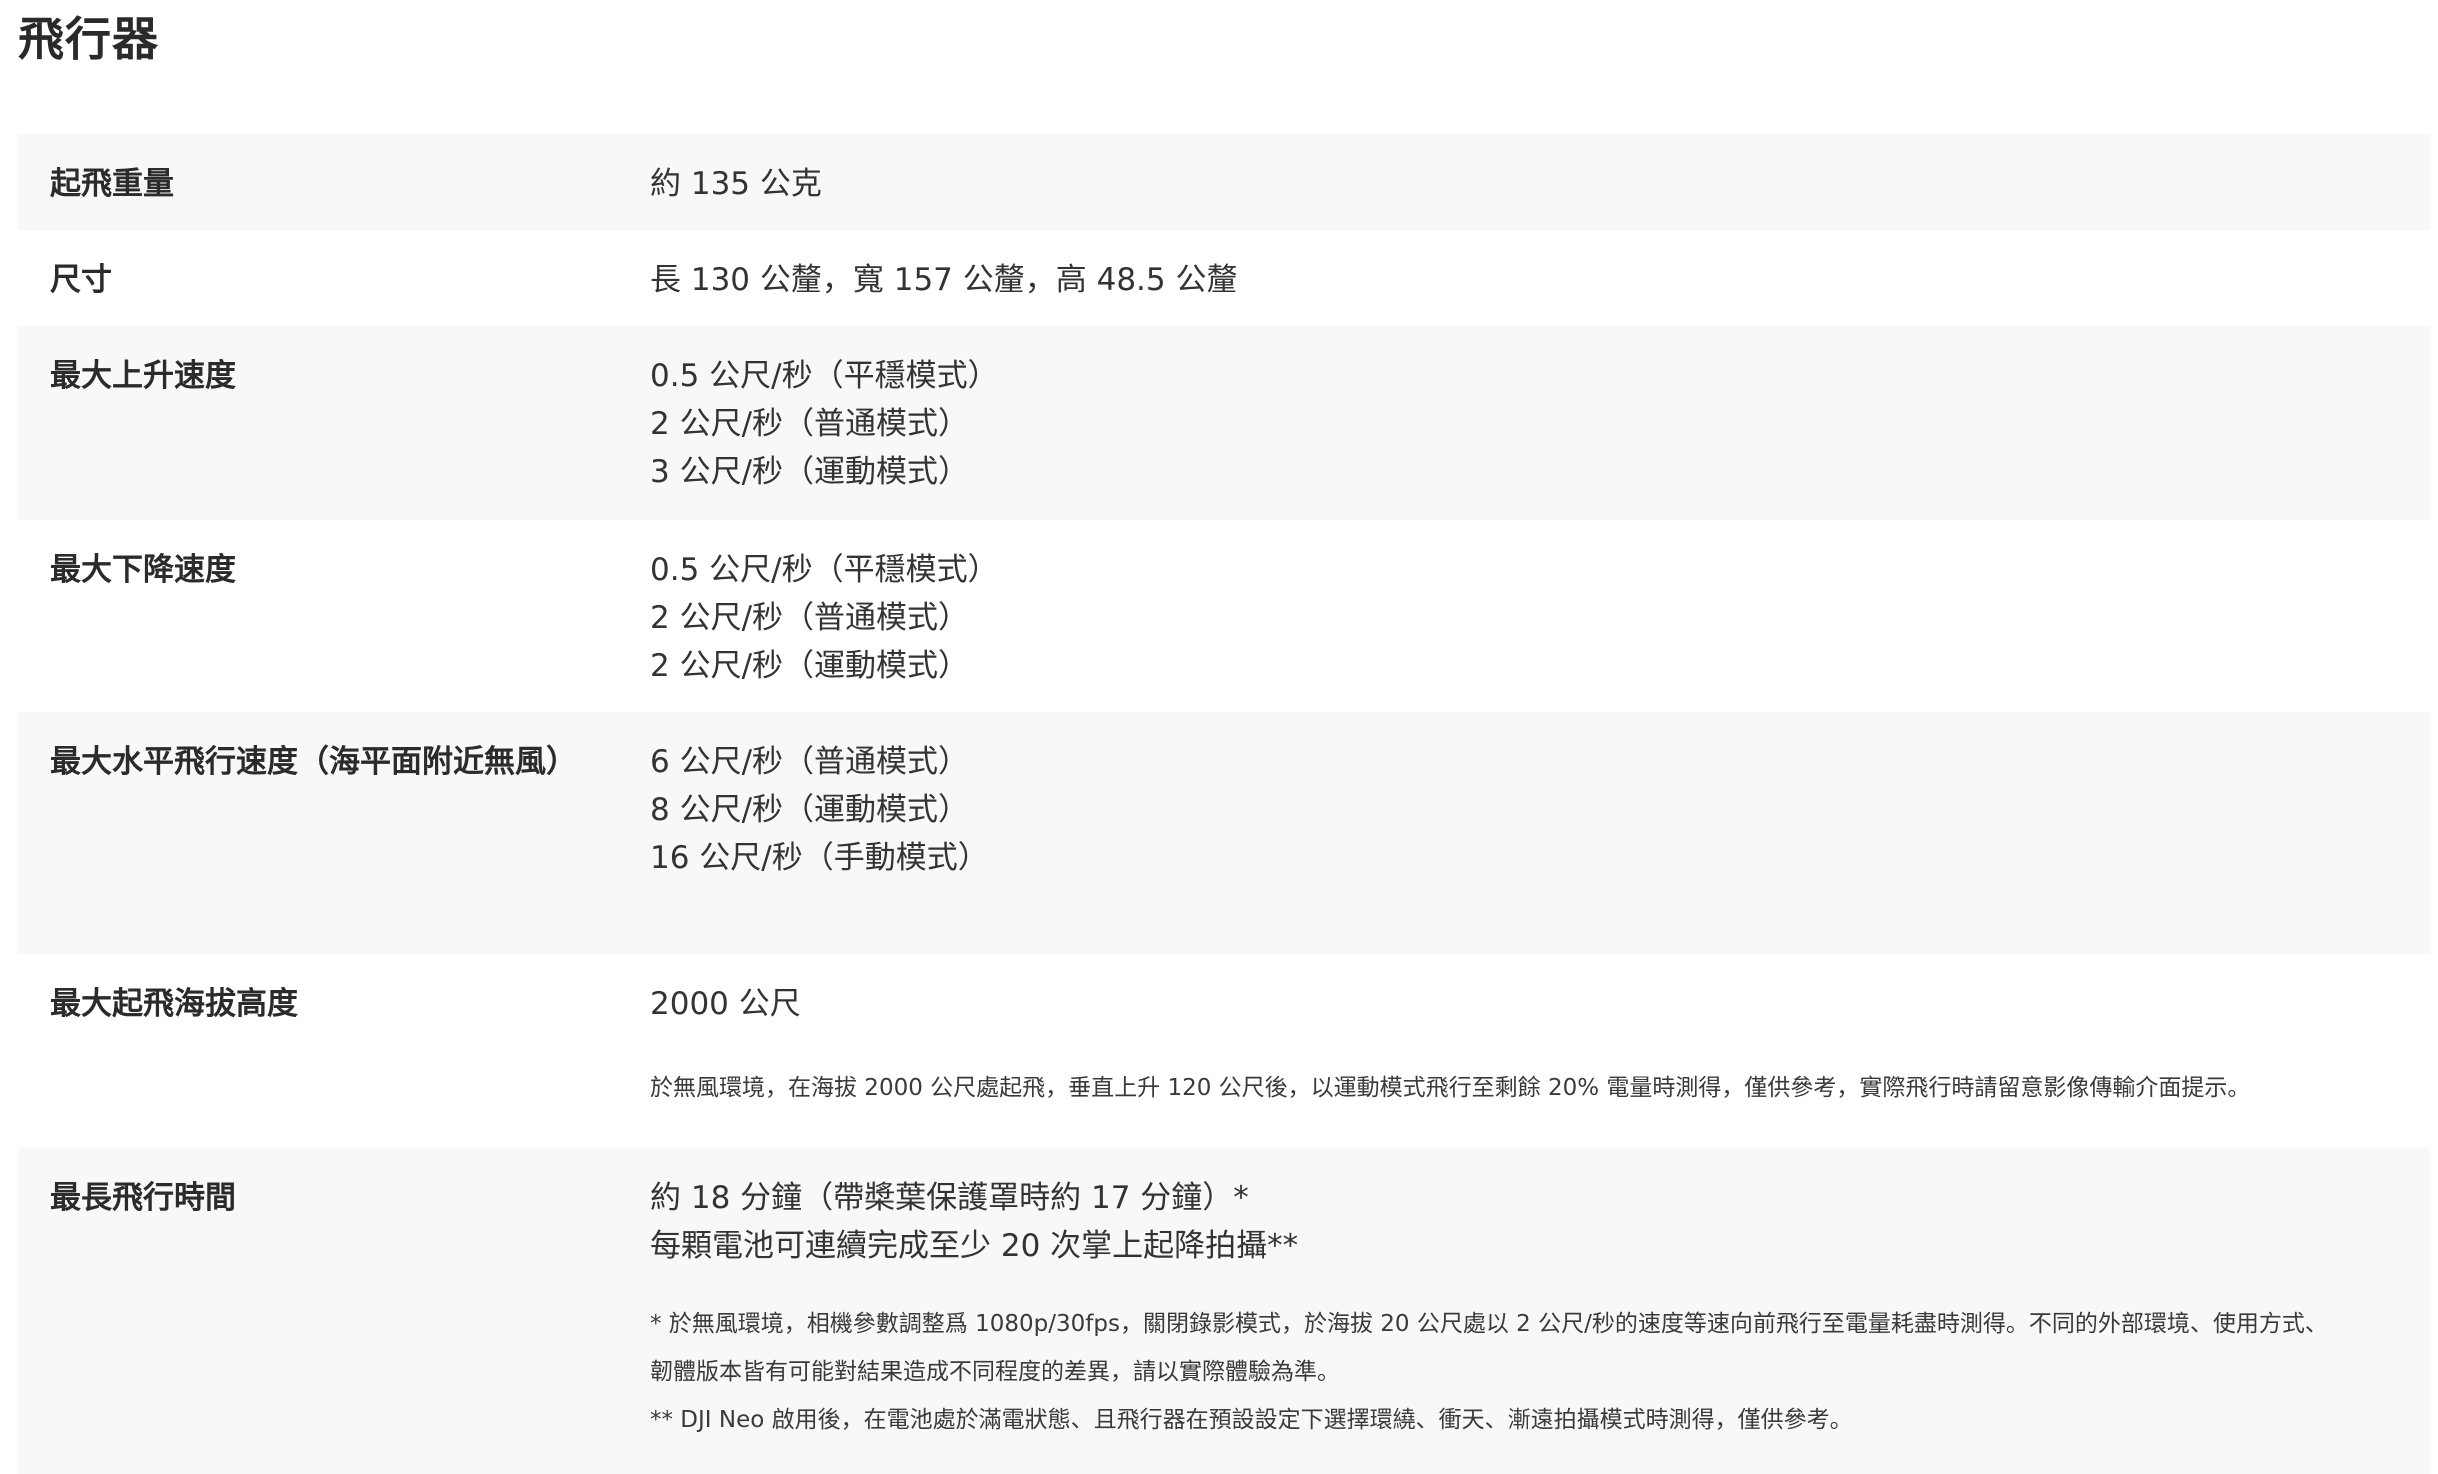 The width and height of the screenshot is (2438, 1474). What do you see at coordinates (143, 570) in the screenshot?
I see `spec-label: 最大下降速度` at bounding box center [143, 570].